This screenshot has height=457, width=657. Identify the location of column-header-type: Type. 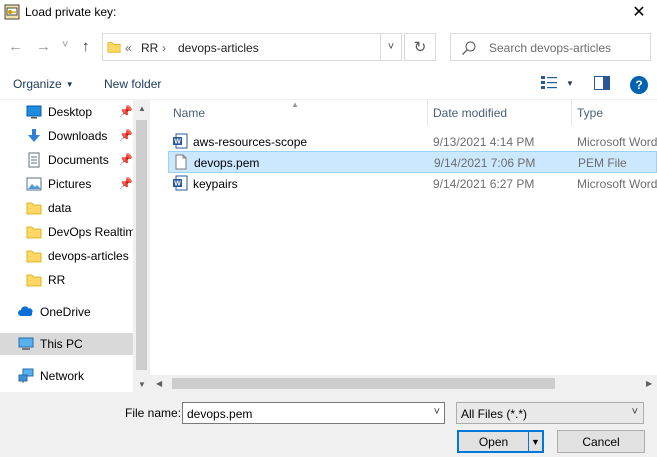
(590, 113).